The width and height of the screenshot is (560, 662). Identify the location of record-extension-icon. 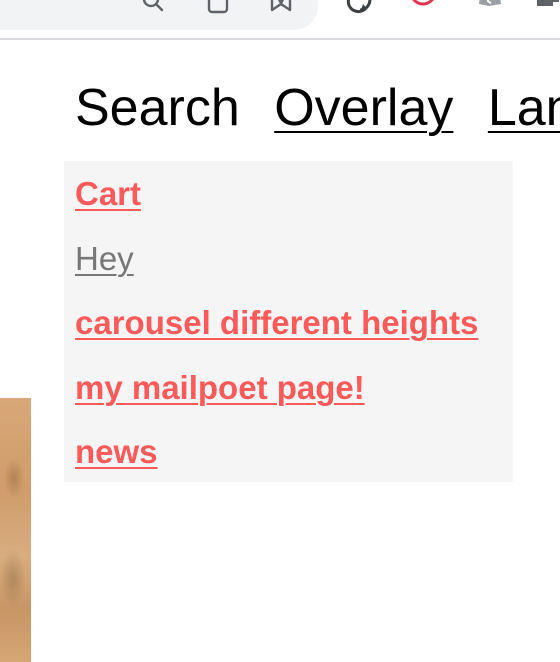
(423, 8).